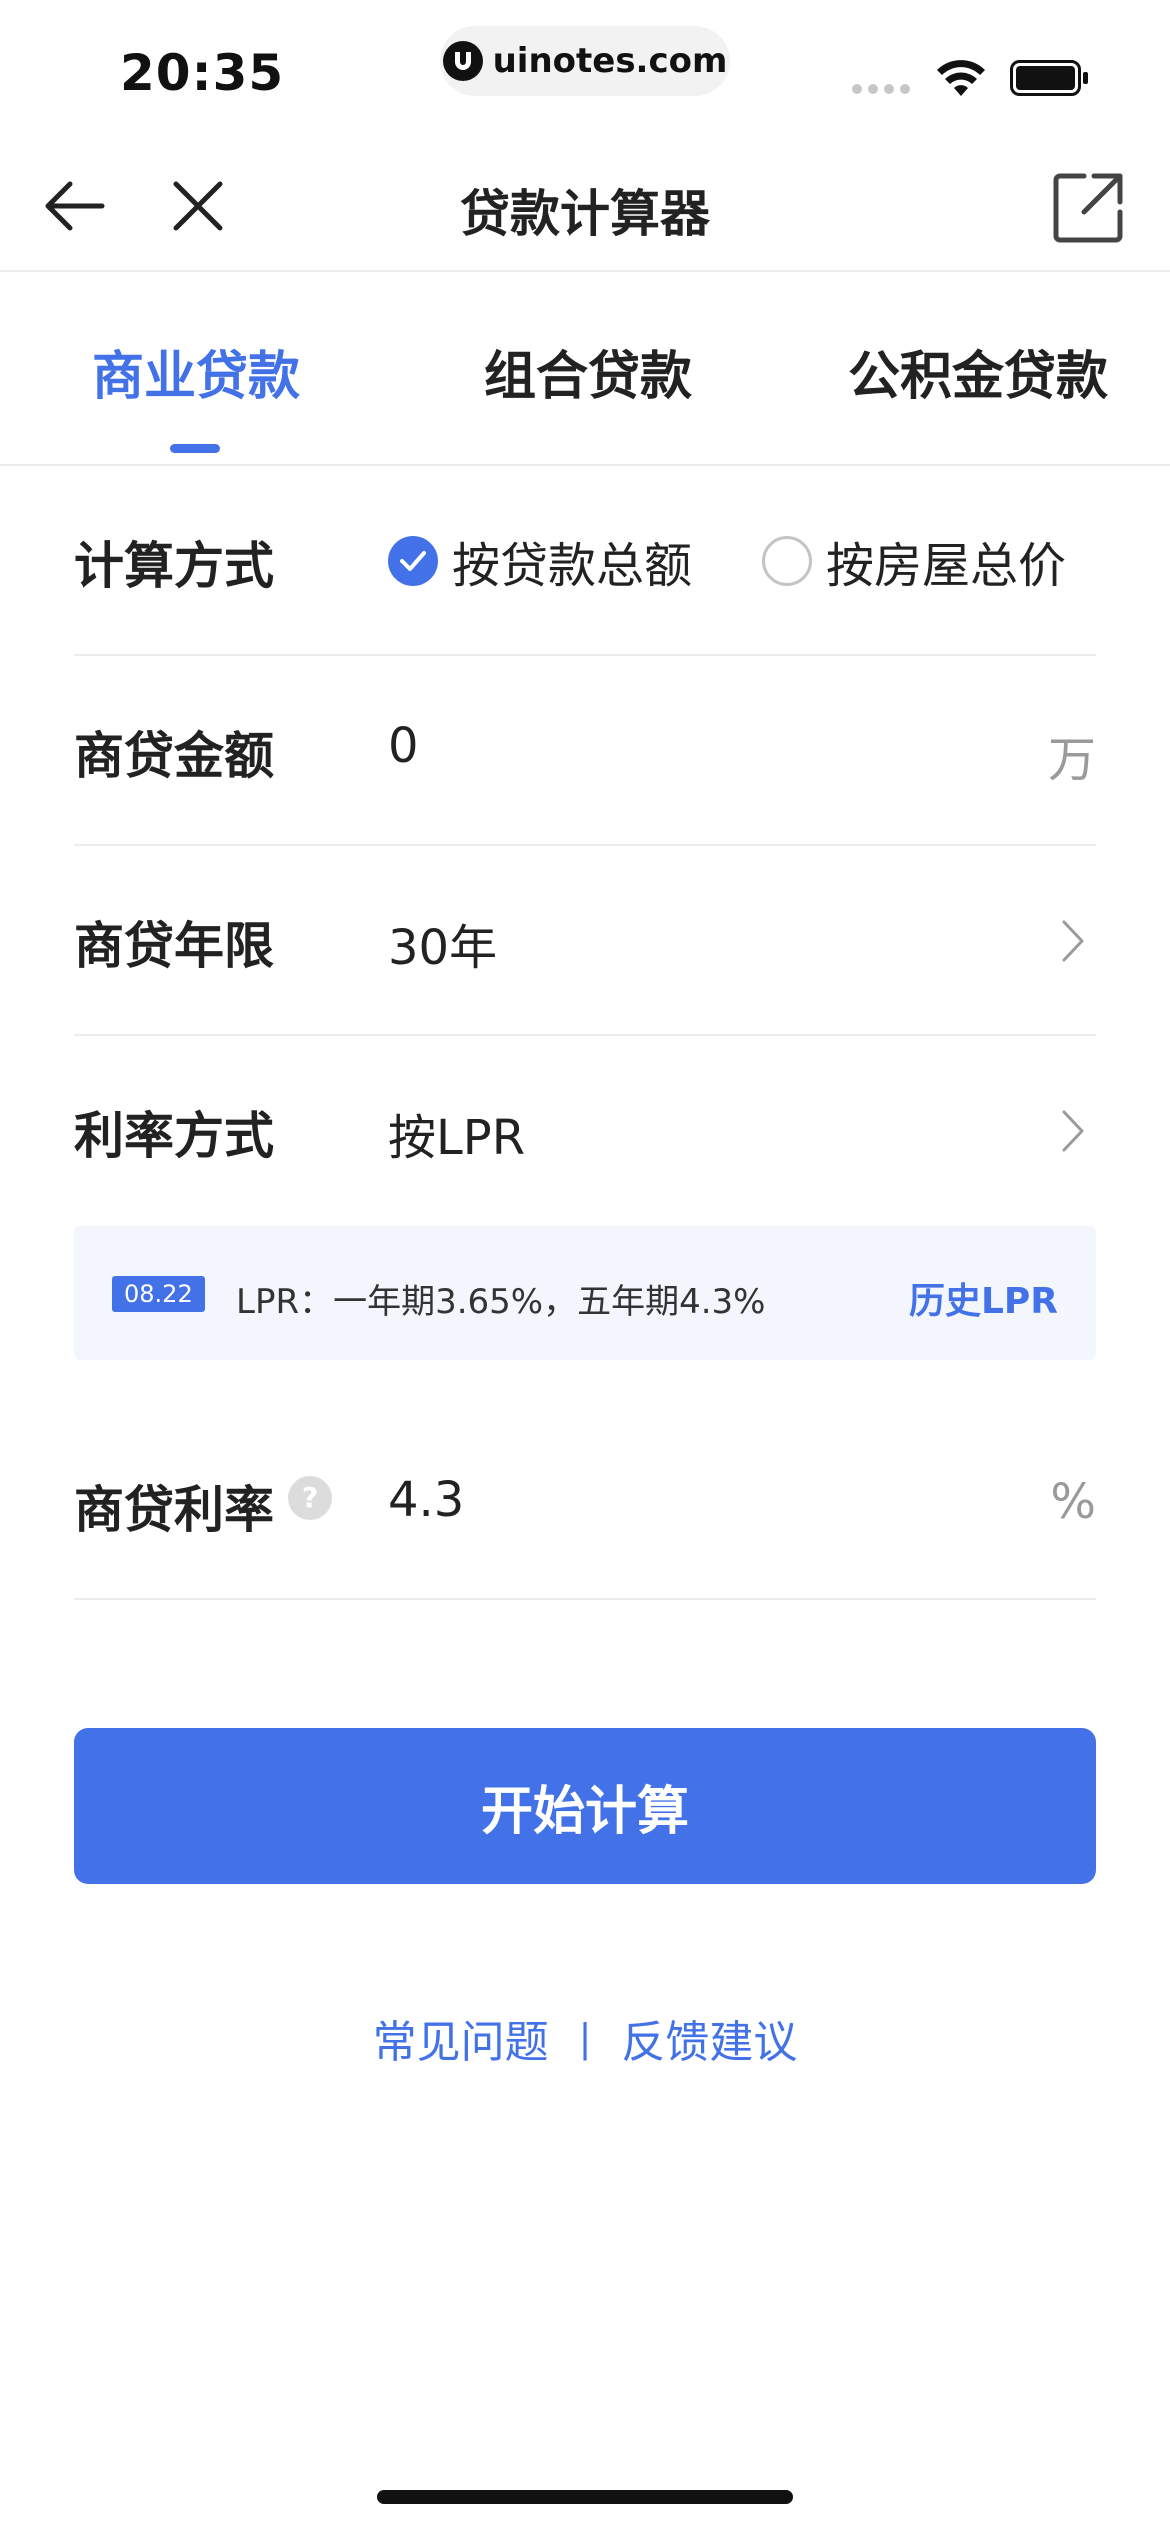 The image size is (1170, 2532). Describe the element at coordinates (1088, 208) in the screenshot. I see `share-icon` at that location.